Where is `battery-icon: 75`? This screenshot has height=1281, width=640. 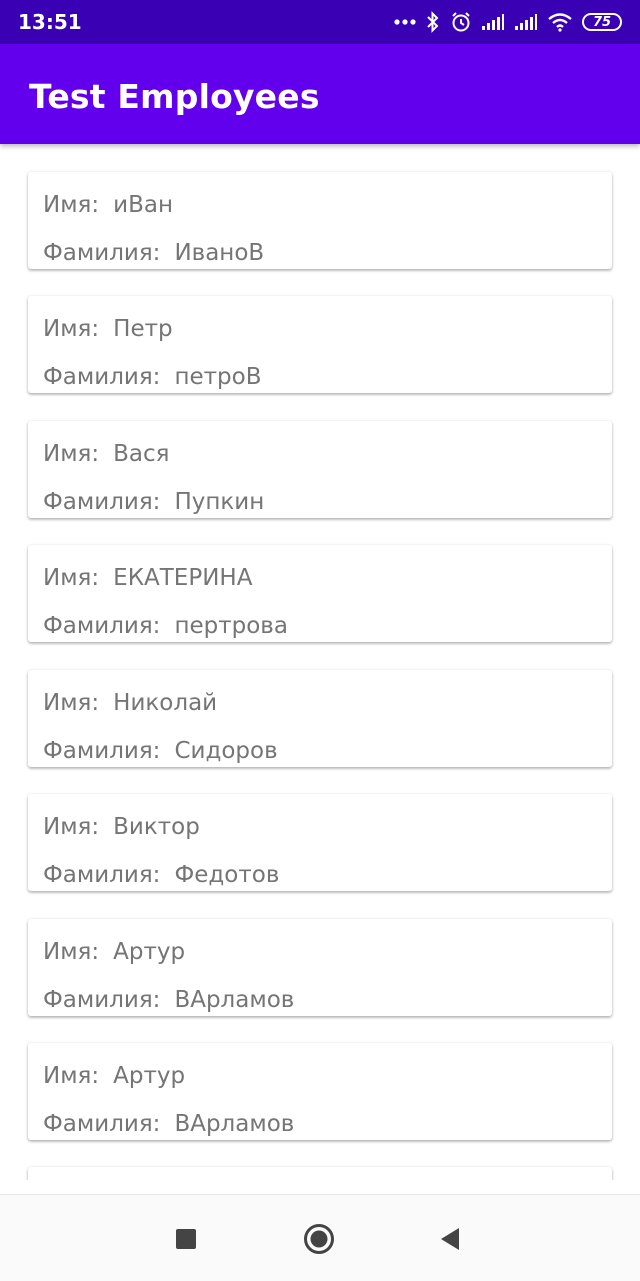 battery-icon: 75 is located at coordinates (602, 22).